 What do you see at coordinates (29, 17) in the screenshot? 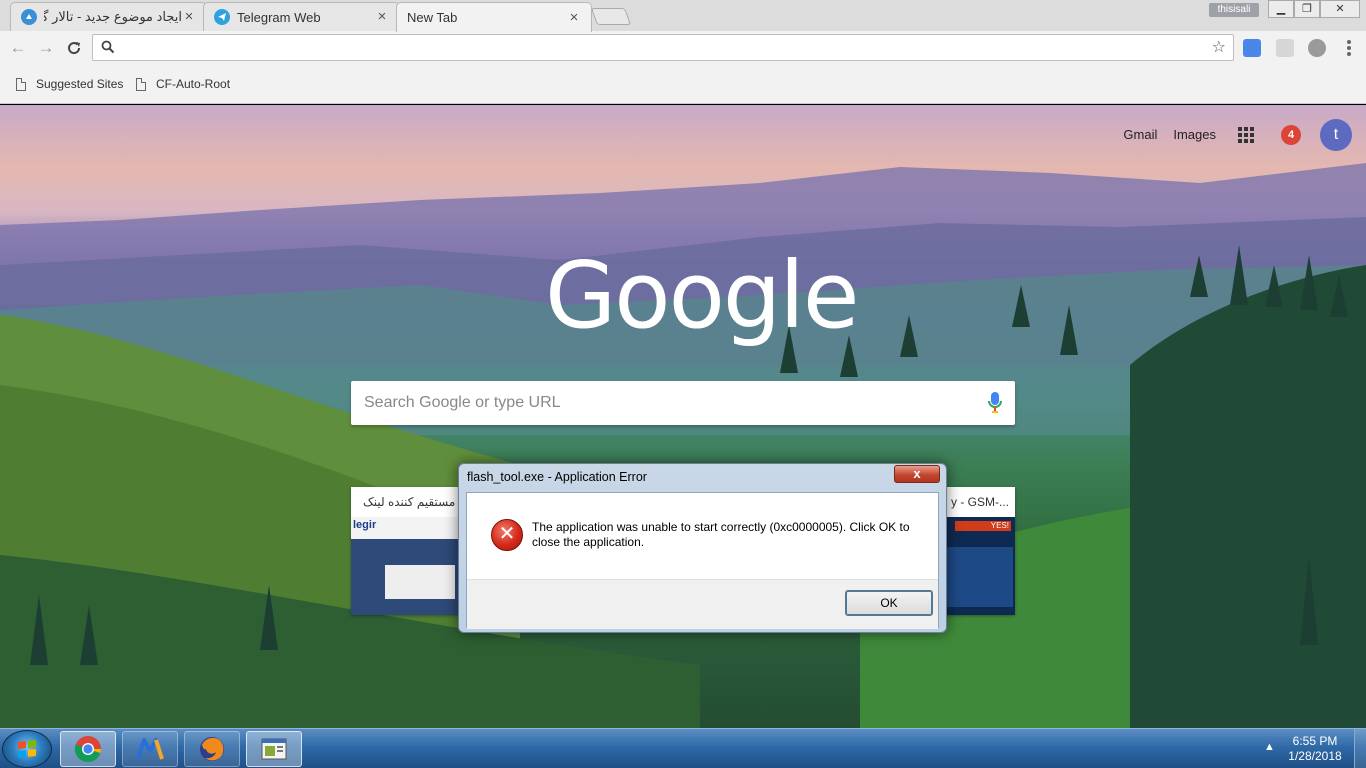
I see `forum-icon` at bounding box center [29, 17].